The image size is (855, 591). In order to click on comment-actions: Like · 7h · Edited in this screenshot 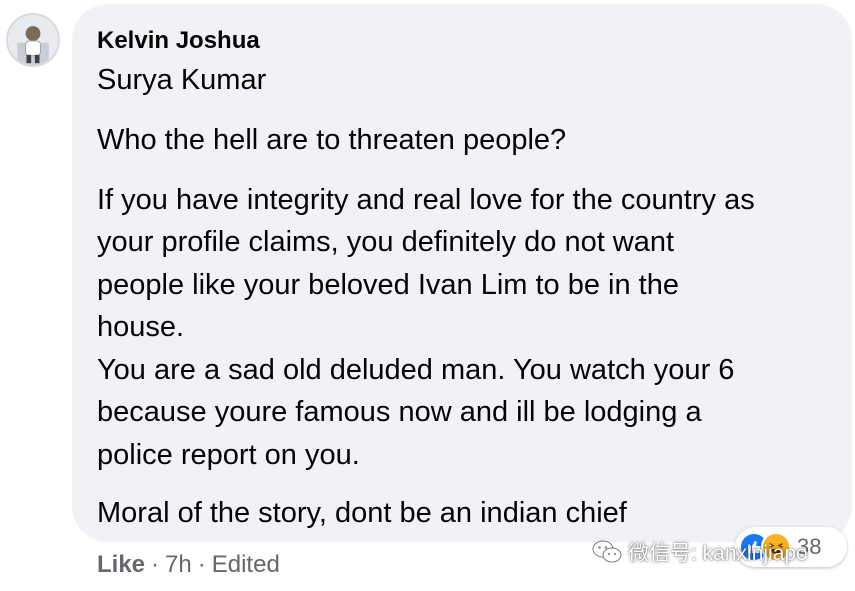, I will do `click(188, 565)`.